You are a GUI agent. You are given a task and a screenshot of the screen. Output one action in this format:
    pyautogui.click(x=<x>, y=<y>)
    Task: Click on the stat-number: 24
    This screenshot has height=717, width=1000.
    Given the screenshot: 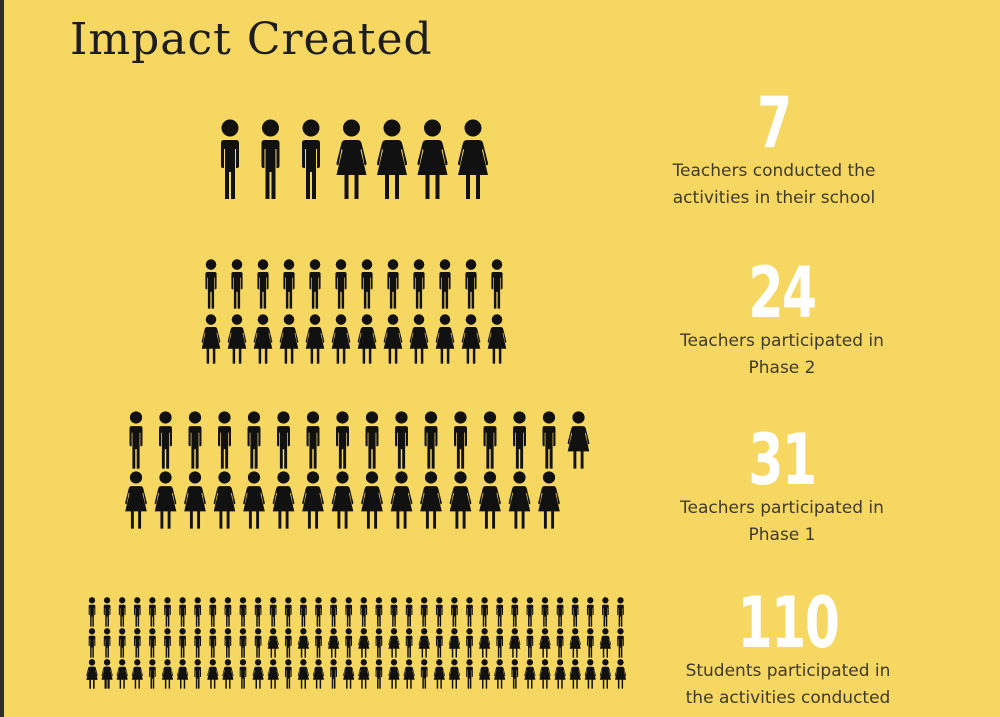 What is the action you would take?
    pyautogui.click(x=782, y=293)
    